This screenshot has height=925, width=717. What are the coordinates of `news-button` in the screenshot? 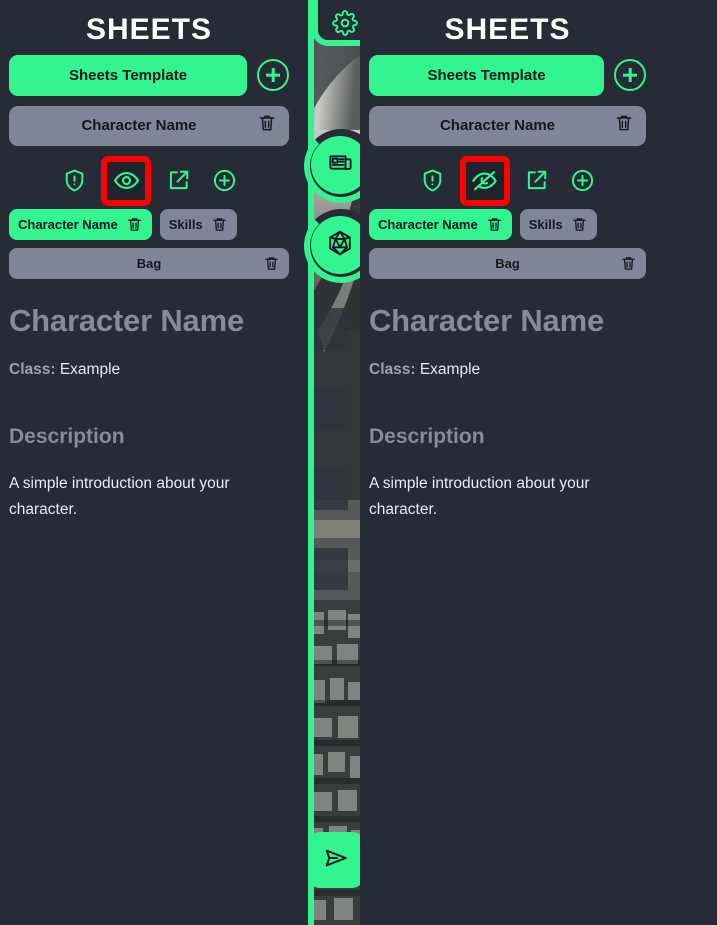 It's located at (335, 165).